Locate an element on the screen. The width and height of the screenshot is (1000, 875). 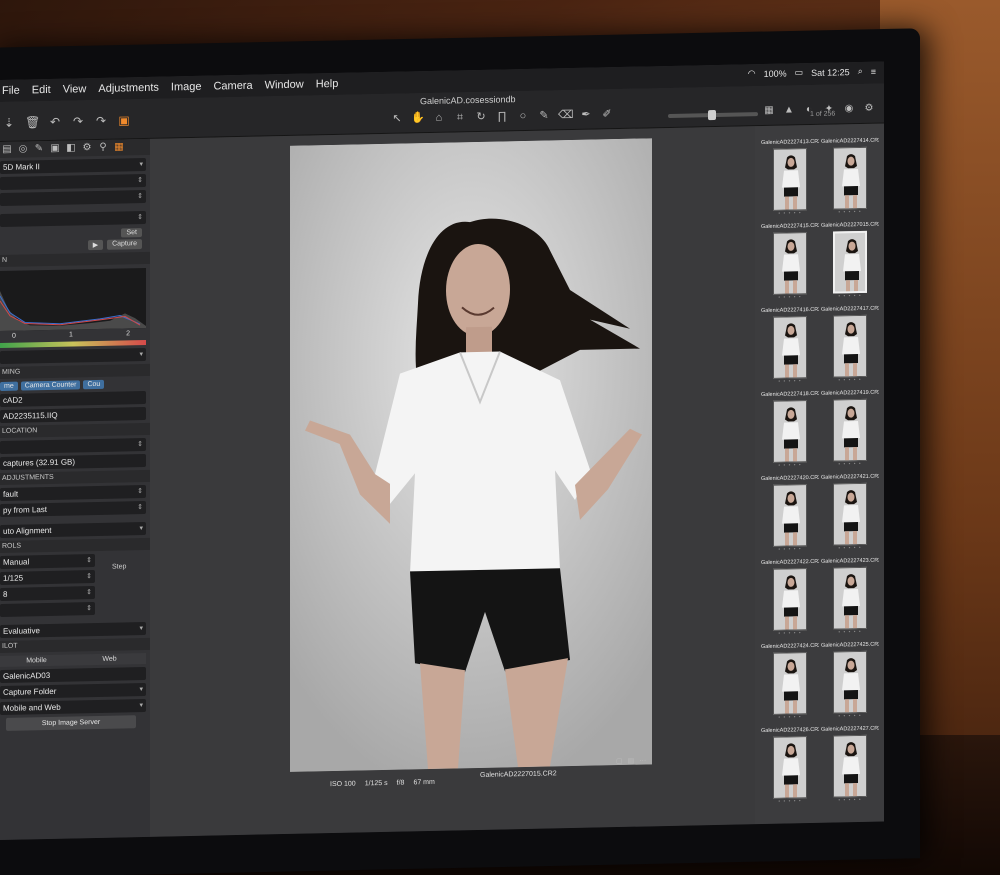
thumbnail-item: GalenicAD2227413.CR2 • • • • • is located at coordinates (790, 181).